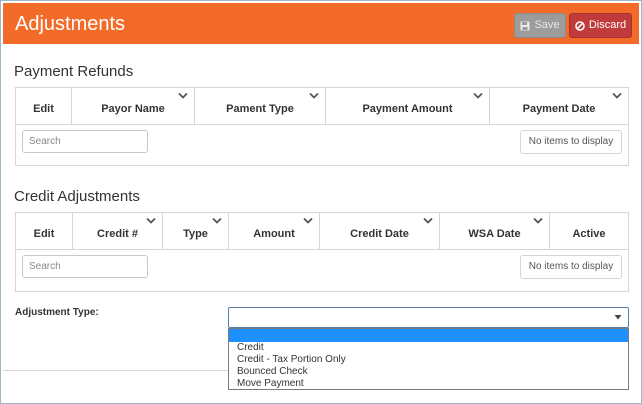  What do you see at coordinates (589, 234) in the screenshot?
I see `column-label: Active` at bounding box center [589, 234].